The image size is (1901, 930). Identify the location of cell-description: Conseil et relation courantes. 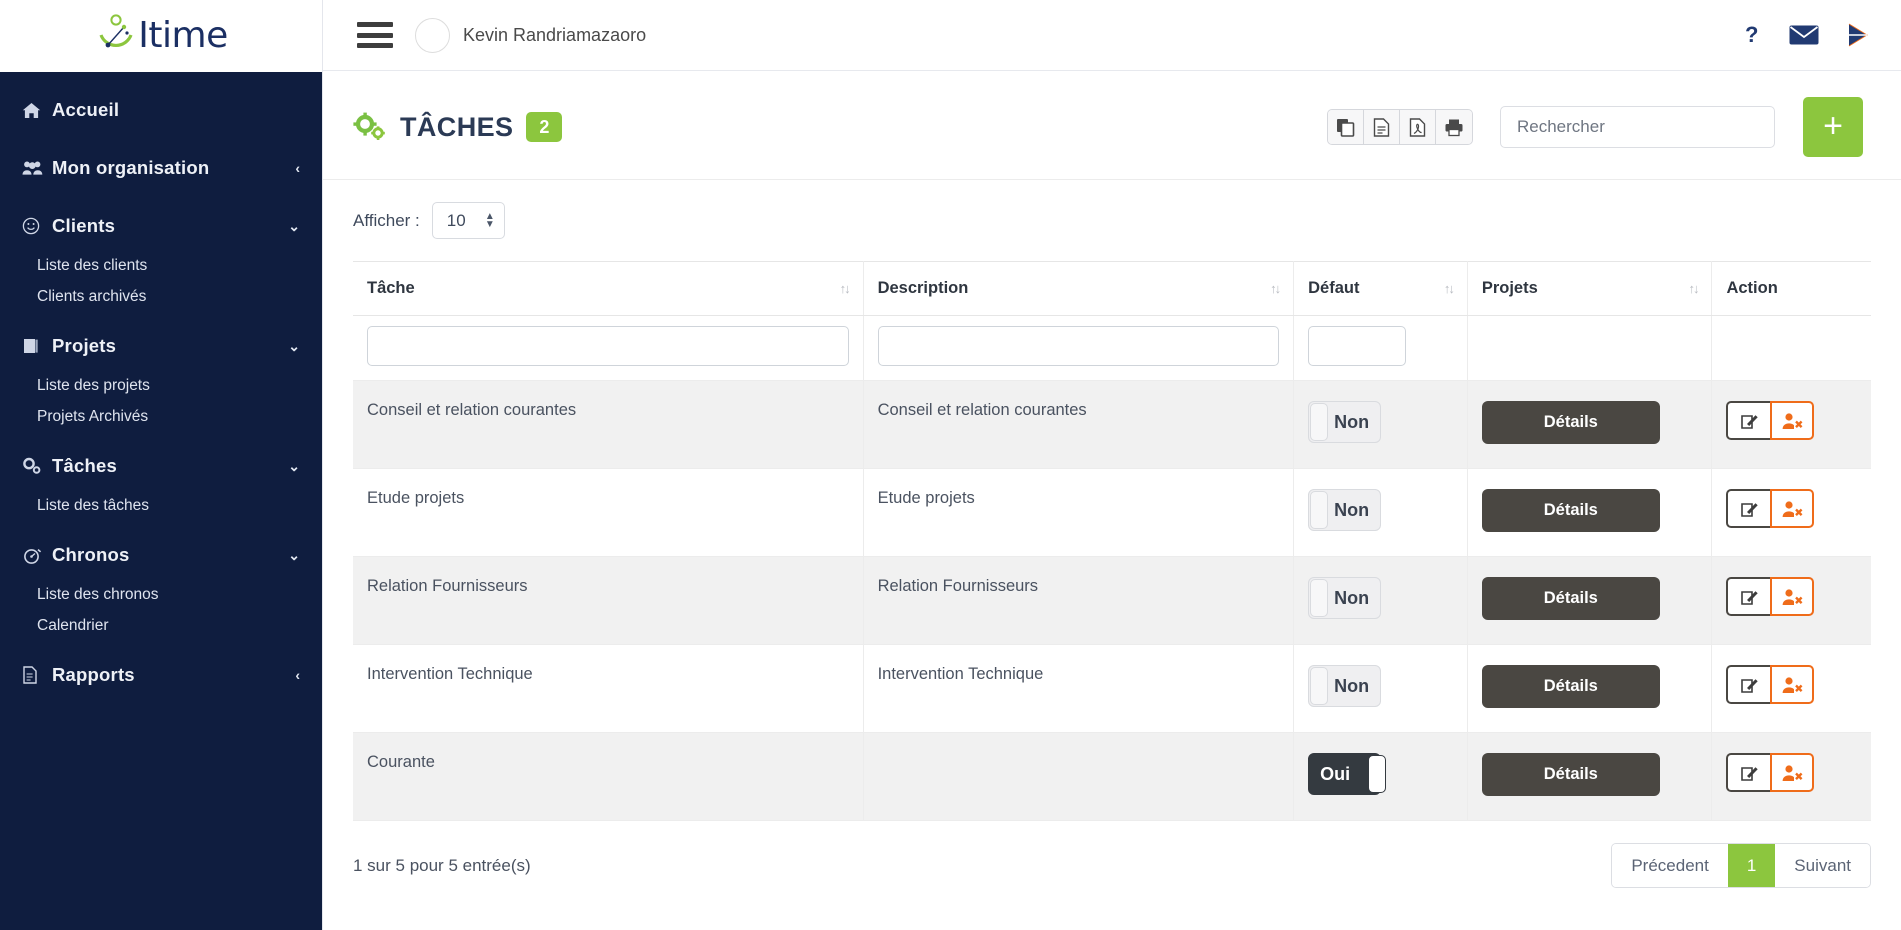
(1079, 424).